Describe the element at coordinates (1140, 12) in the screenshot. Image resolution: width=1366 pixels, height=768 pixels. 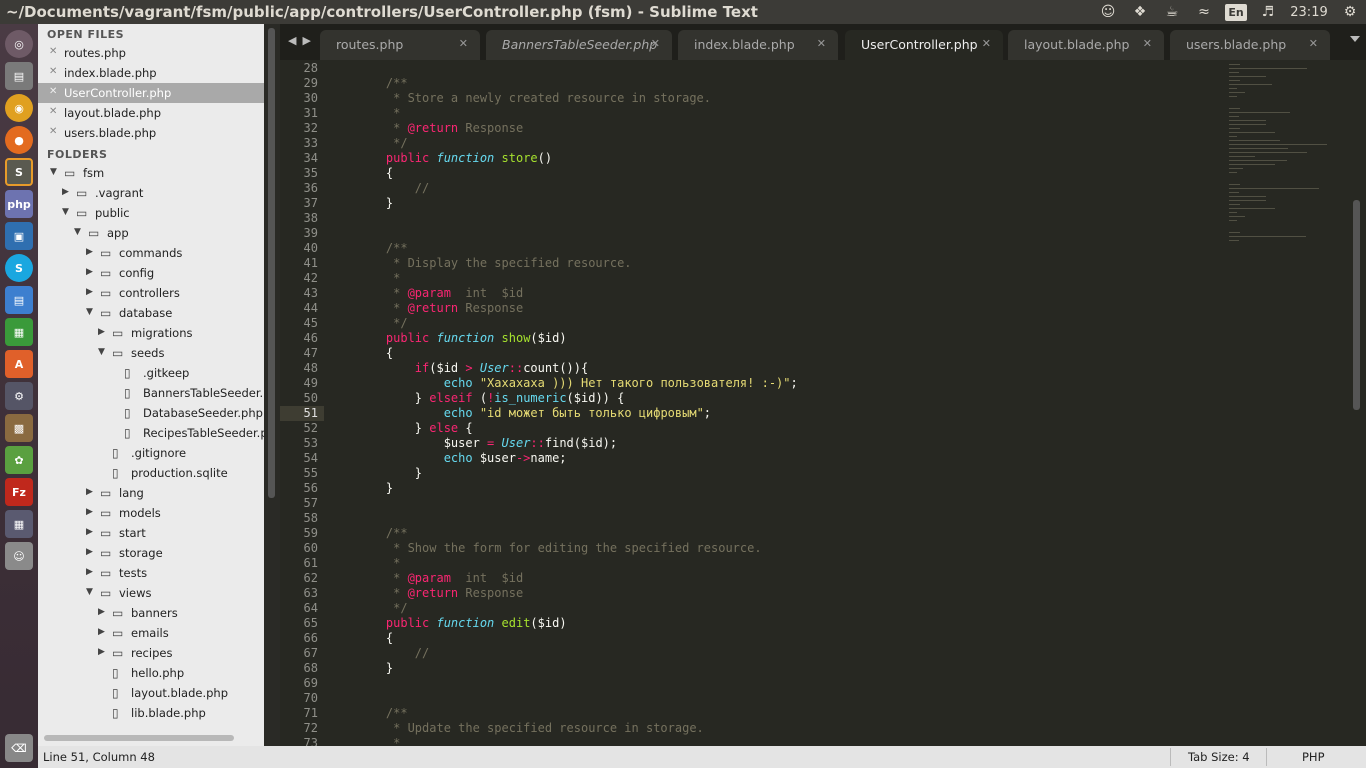
I see `dropbox-icon: ❖` at that location.